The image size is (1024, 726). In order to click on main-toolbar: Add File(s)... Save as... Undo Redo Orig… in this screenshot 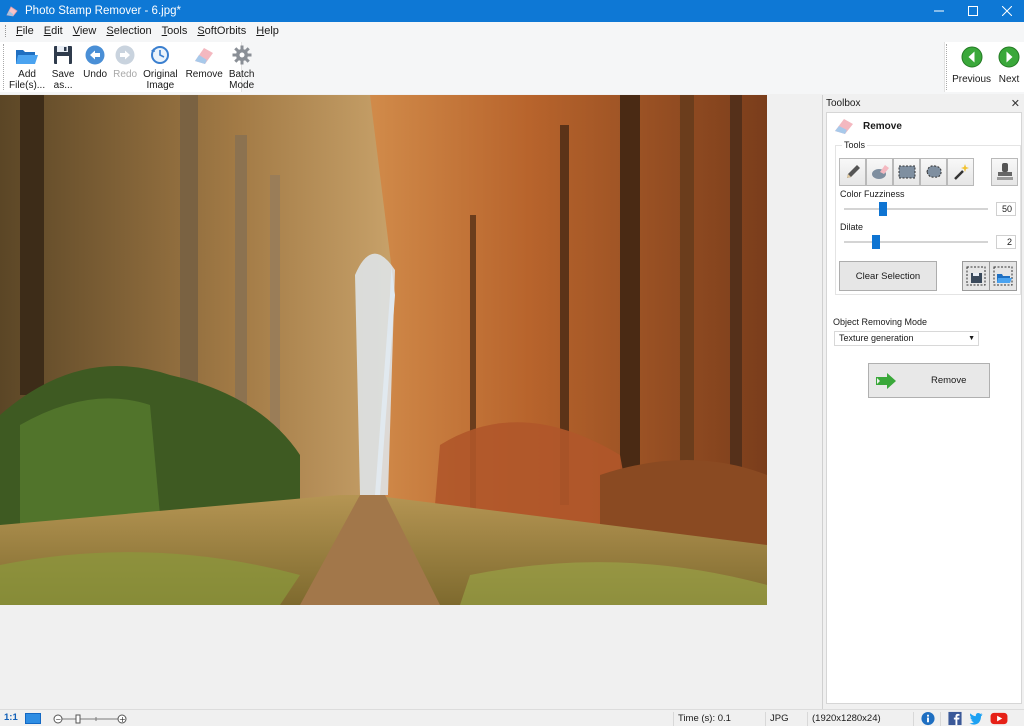, I will do `click(512, 67)`.